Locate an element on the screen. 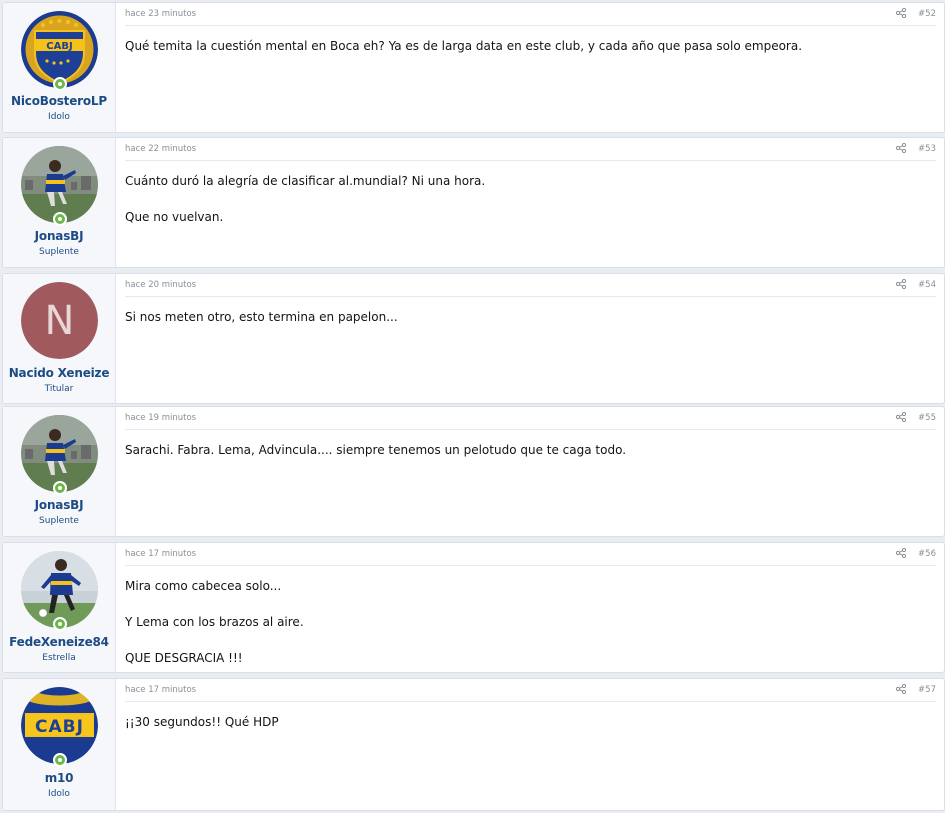  avatar: N is located at coordinates (59, 320).